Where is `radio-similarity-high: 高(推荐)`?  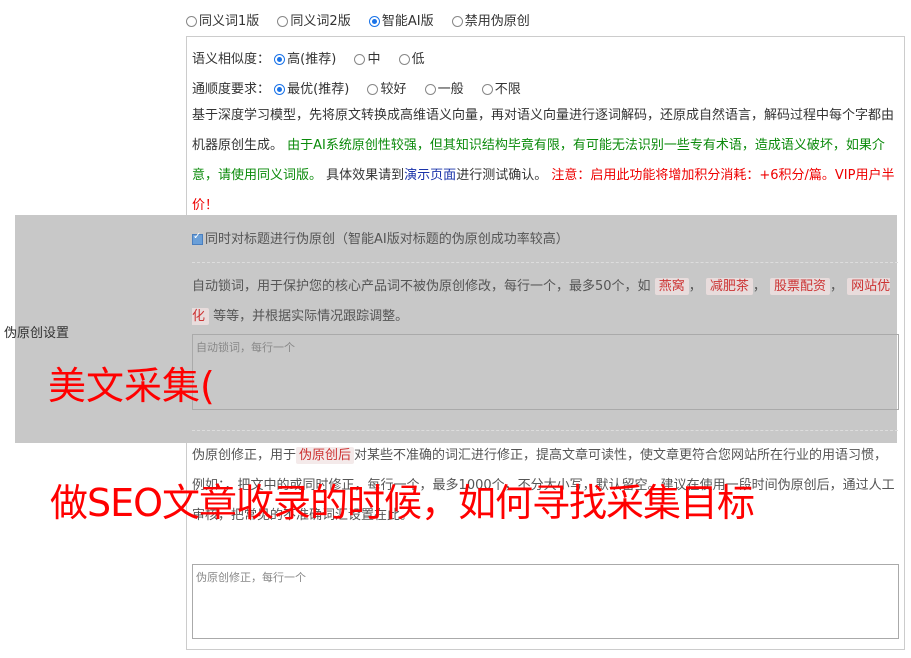 radio-similarity-high: 高(推荐) is located at coordinates (305, 59).